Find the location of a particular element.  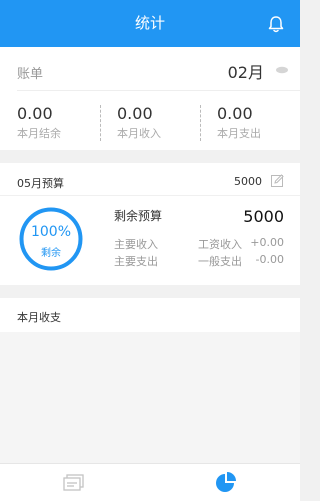

app-header: 统计 is located at coordinates (150, 23).